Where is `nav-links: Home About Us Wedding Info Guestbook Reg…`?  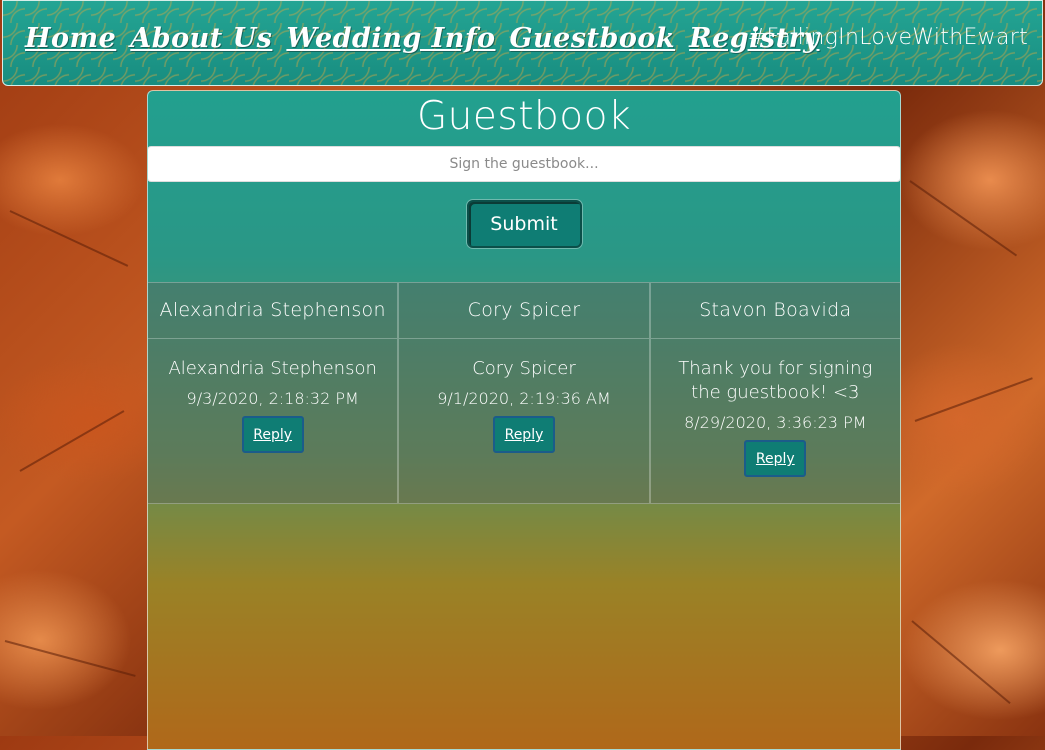
nav-links: Home About Us Wedding Info Guestbook Reg… is located at coordinates (422, 38).